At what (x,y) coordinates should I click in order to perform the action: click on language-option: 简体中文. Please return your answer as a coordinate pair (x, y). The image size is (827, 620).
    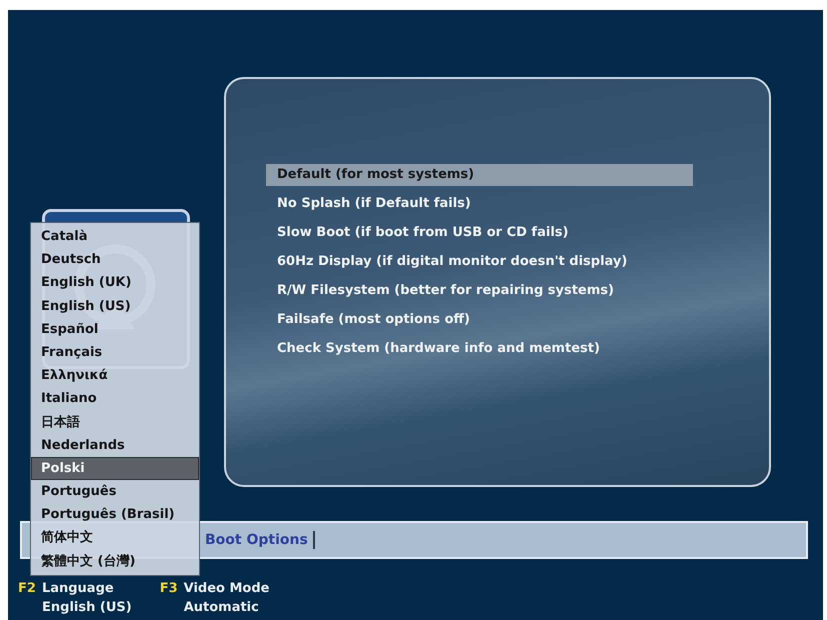
    Looking at the image, I should click on (115, 538).